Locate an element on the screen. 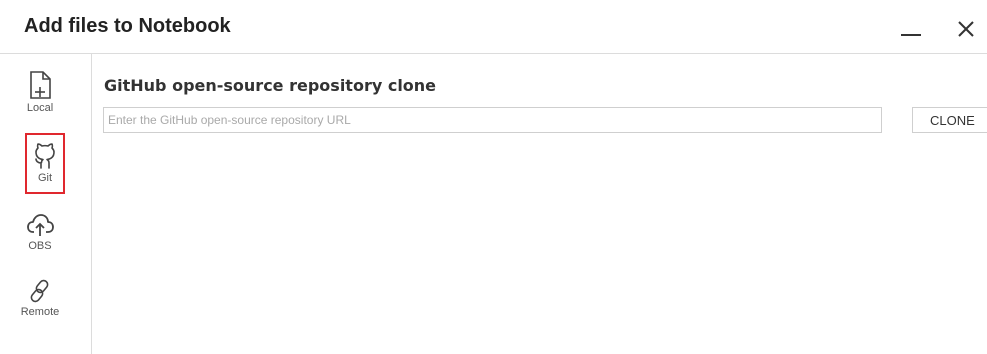 This screenshot has width=987, height=354. dialog-title: Add files to Notebook is located at coordinates (127, 26).